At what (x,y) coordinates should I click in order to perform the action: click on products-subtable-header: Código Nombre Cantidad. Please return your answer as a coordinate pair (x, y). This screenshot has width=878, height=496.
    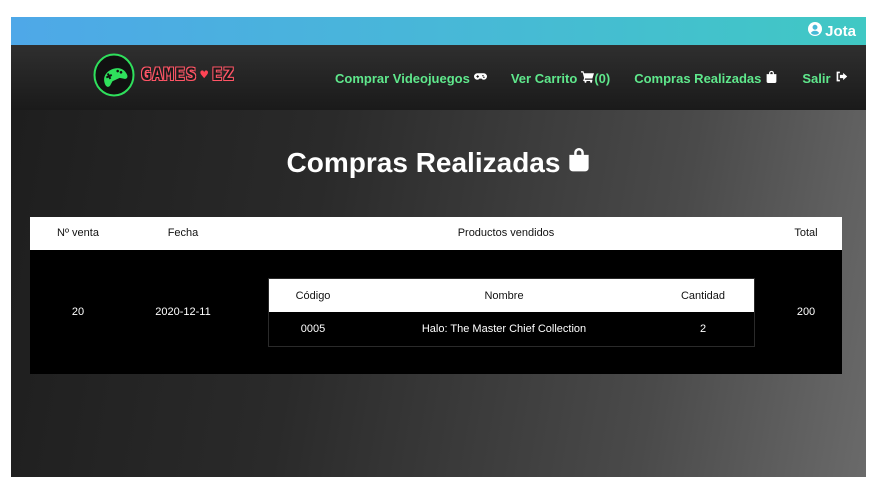
    Looking at the image, I should click on (511, 295).